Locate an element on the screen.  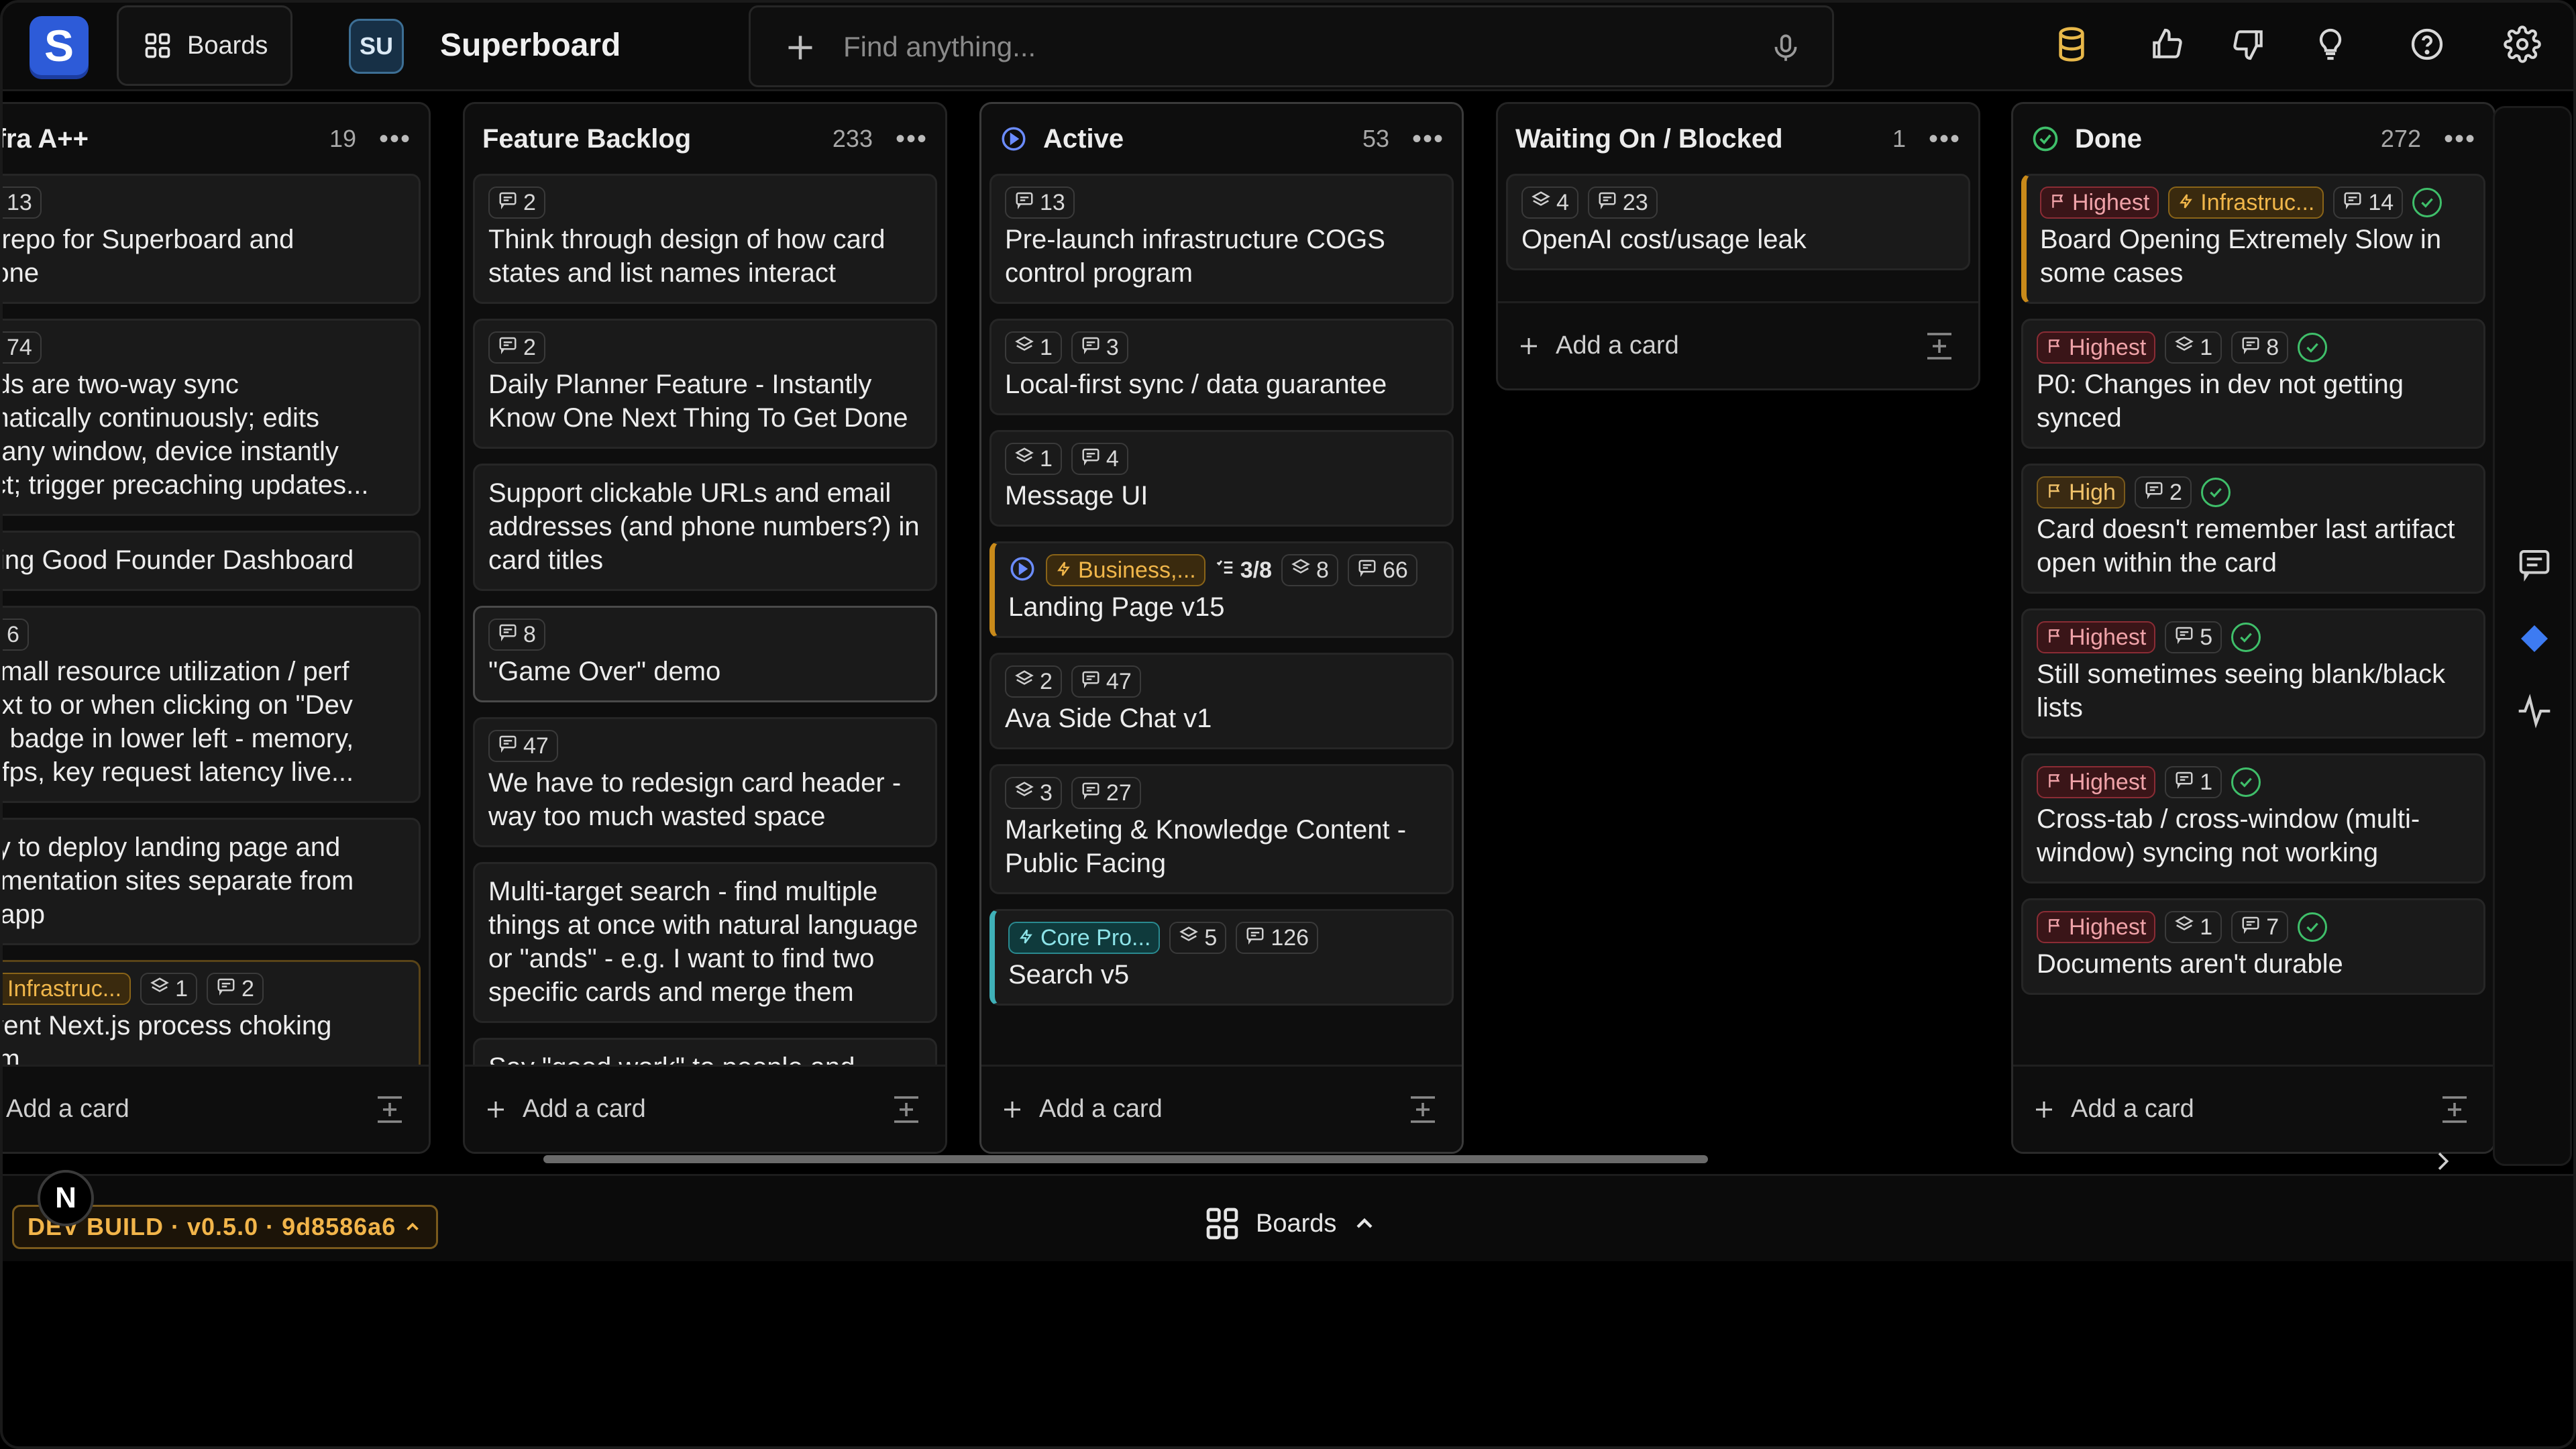
list-header: /Infra A++ 19 ••• is located at coordinates (216, 139).